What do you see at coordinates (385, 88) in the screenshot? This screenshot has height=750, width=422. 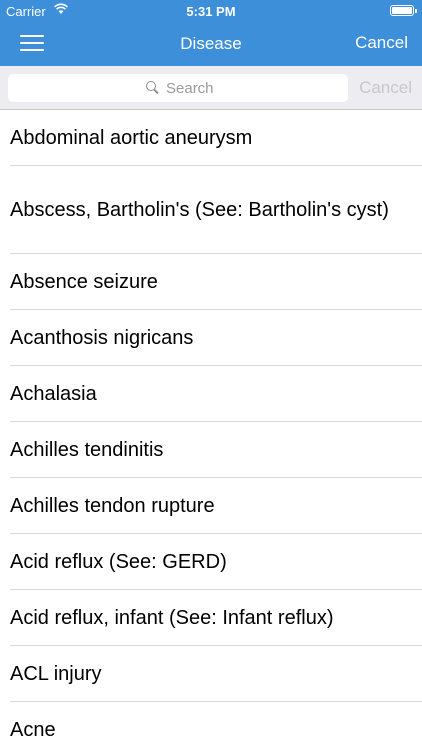 I see `search-cancel-button: Cancel` at bounding box center [385, 88].